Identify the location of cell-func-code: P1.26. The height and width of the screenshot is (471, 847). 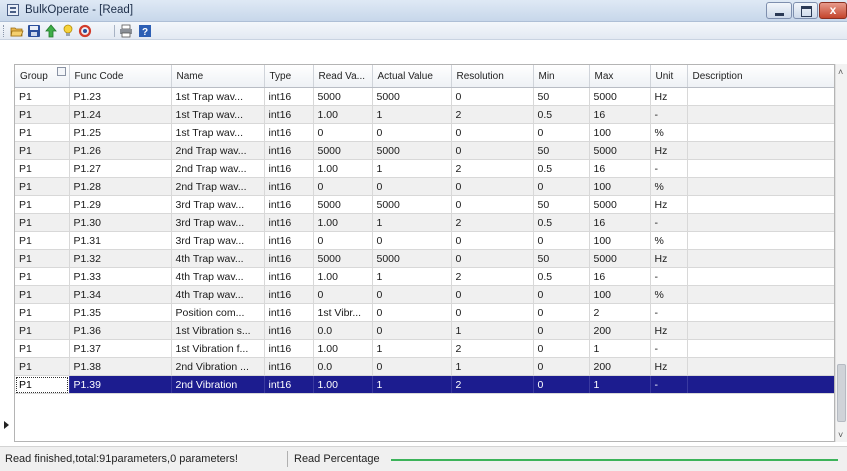
(120, 150).